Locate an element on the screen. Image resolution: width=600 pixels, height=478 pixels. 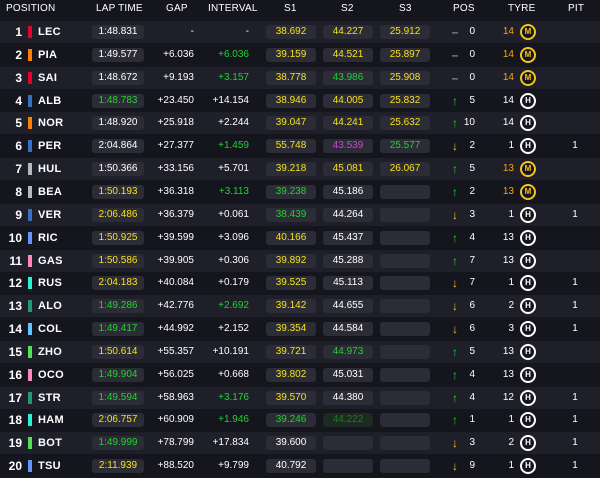
interval-value: +0.061 is located at coordinates (233, 214).